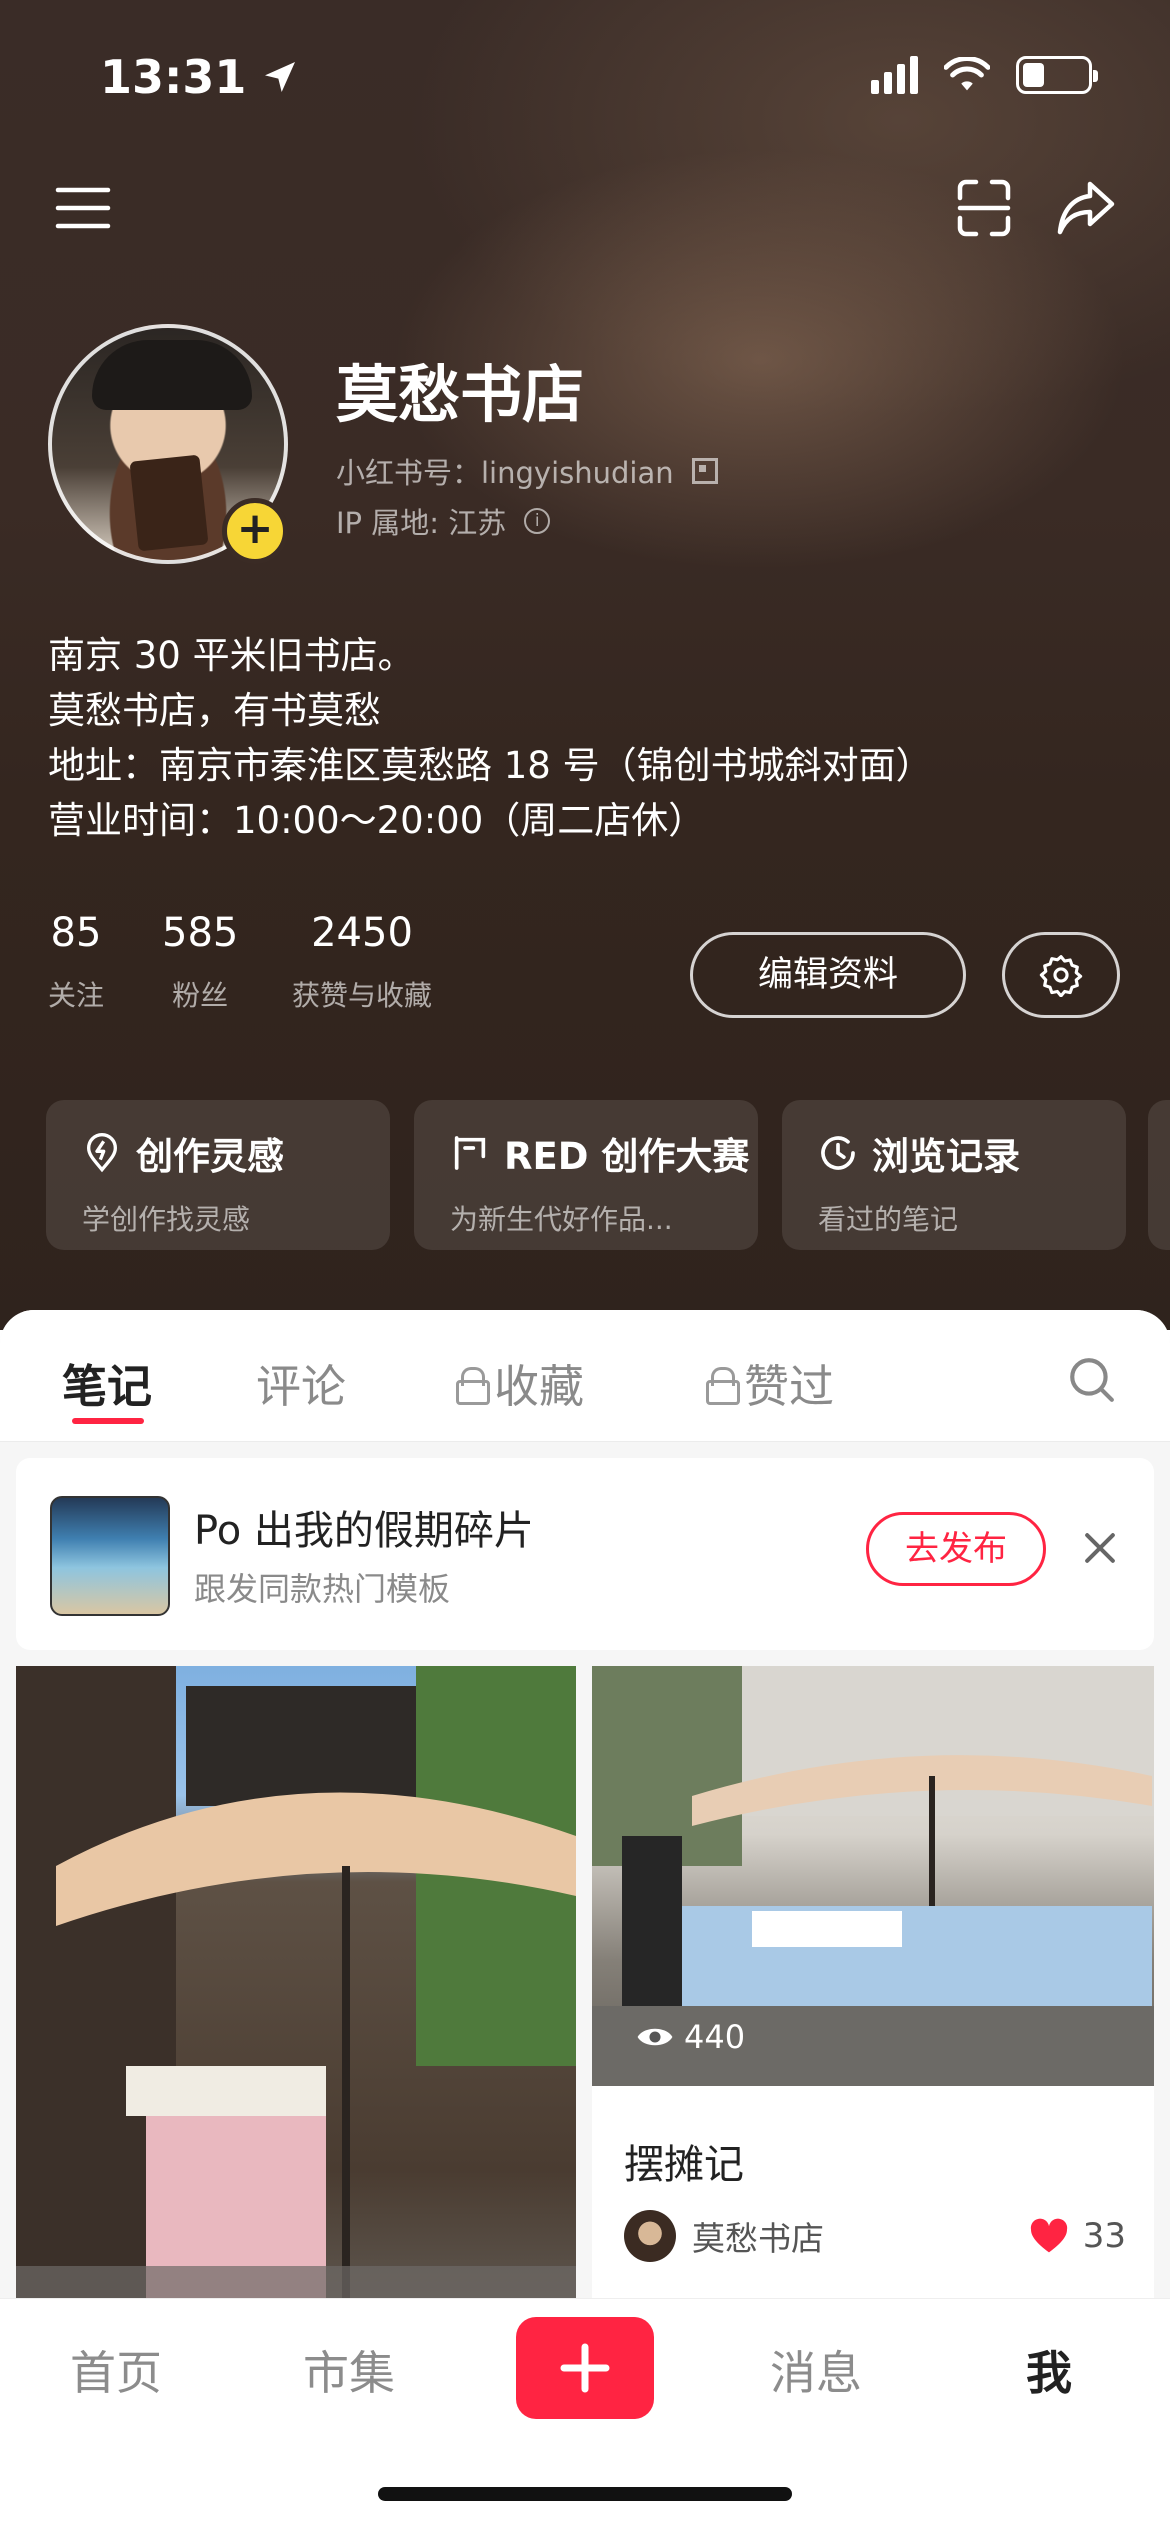 The image size is (1170, 2532). Describe the element at coordinates (684, 2165) in the screenshot. I see `note-title: 摆摊记` at that location.